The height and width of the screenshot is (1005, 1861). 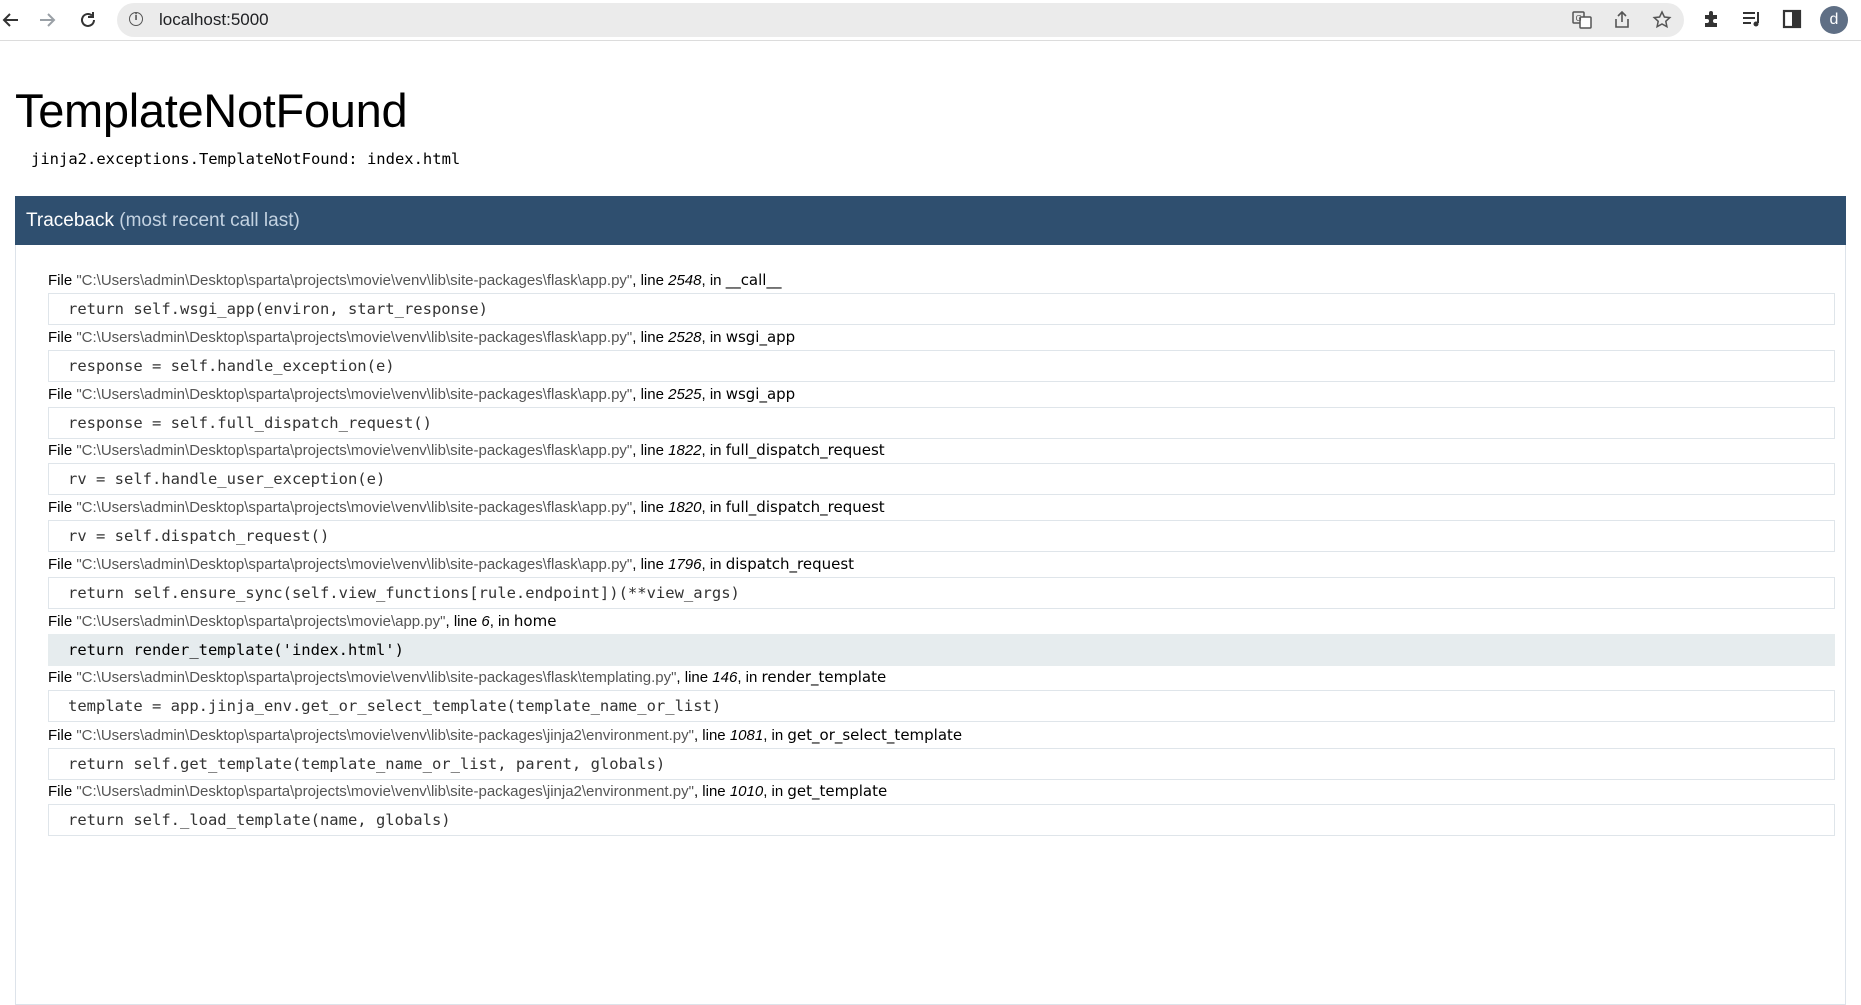 What do you see at coordinates (1662, 20) in the screenshot?
I see `bookmark-star-icon` at bounding box center [1662, 20].